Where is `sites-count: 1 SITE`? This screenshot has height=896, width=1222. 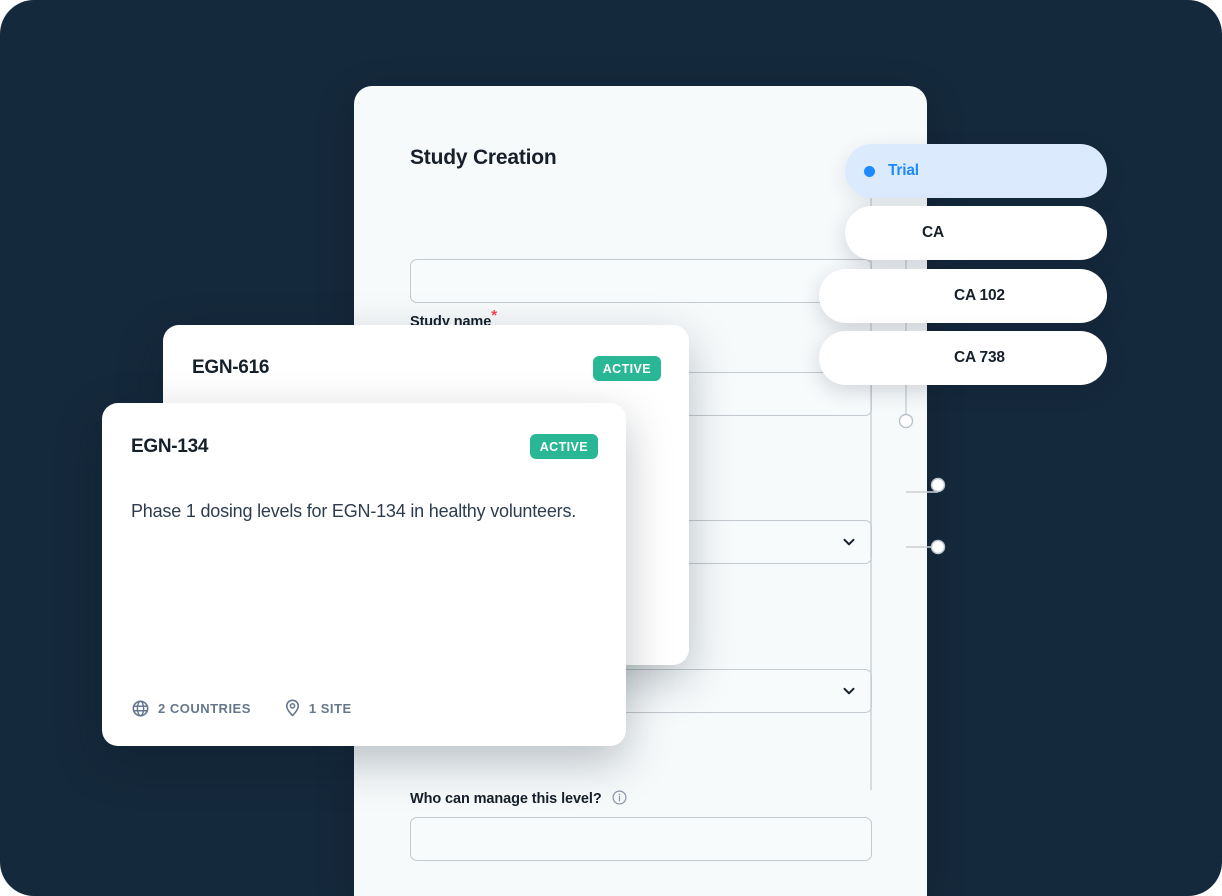
sites-count: 1 SITE is located at coordinates (330, 708).